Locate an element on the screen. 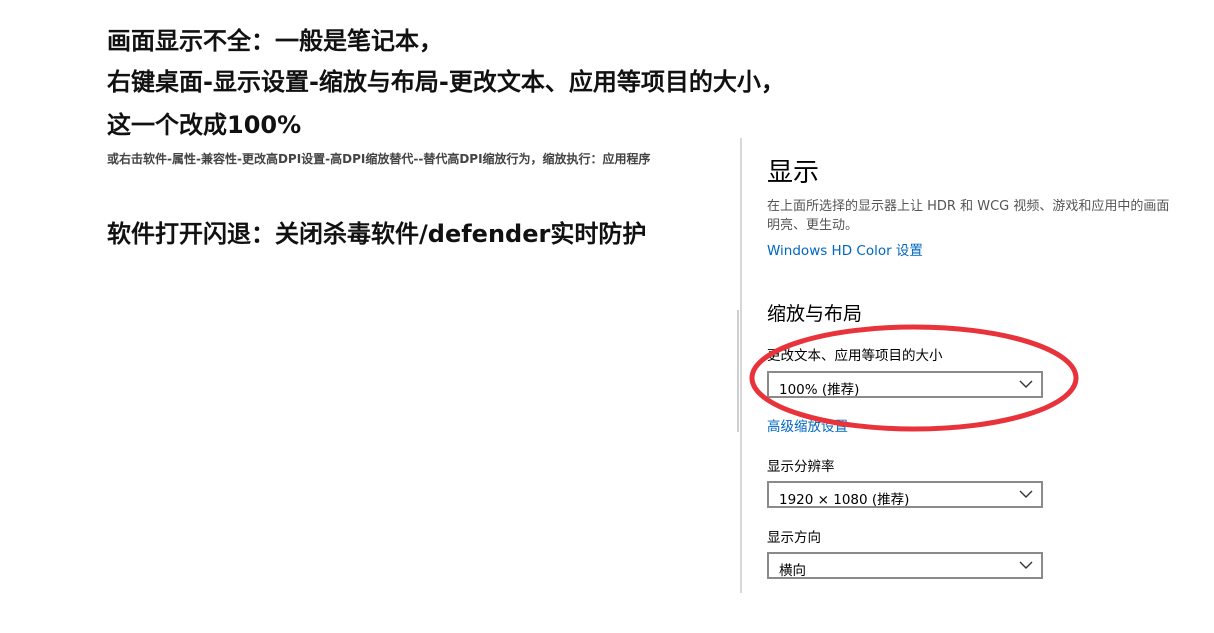 Image resolution: width=1214 pixels, height=633 pixels. page-title: 显示 is located at coordinates (793, 173).